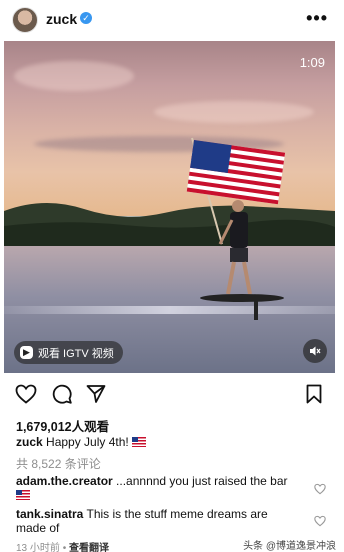 Image resolution: width=344 pixels, height=552 pixels. I want to click on comment-username: tank.sinatra, so click(49, 514).